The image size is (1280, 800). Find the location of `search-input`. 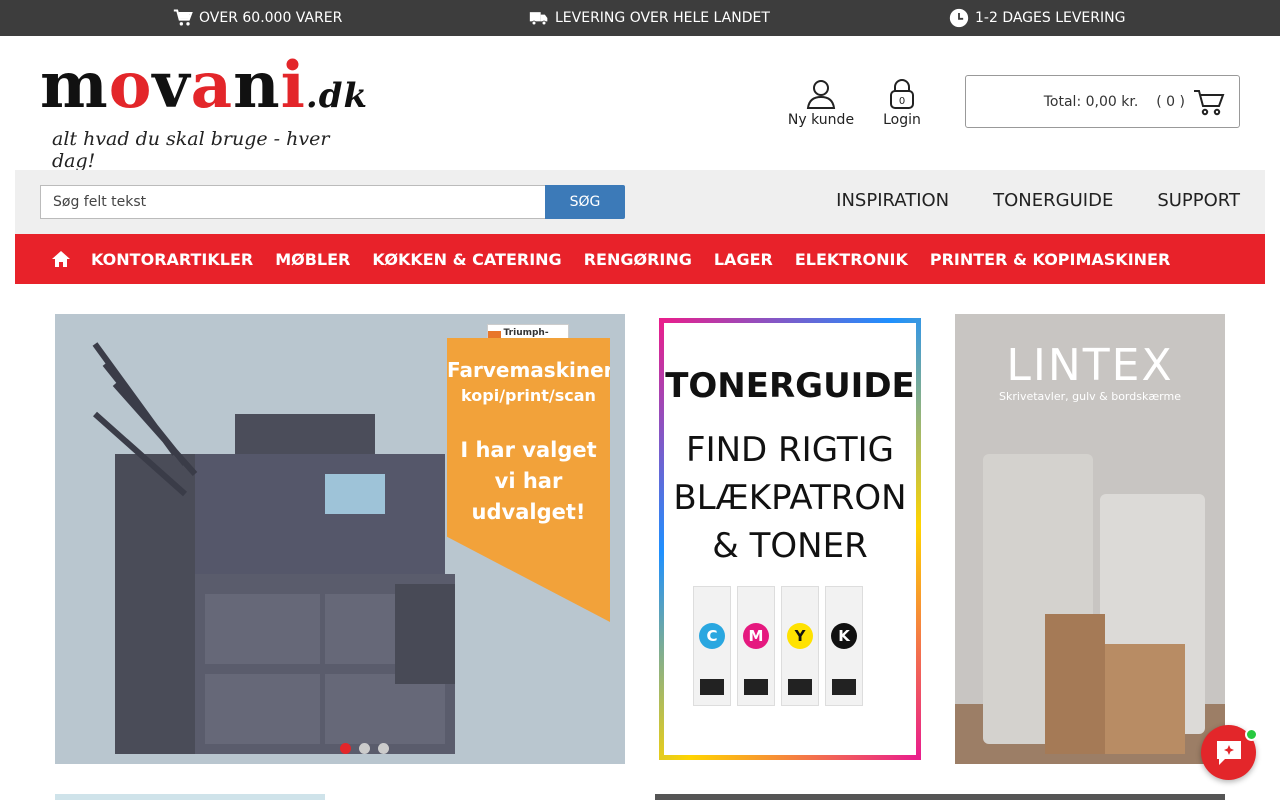

search-input is located at coordinates (292, 202).